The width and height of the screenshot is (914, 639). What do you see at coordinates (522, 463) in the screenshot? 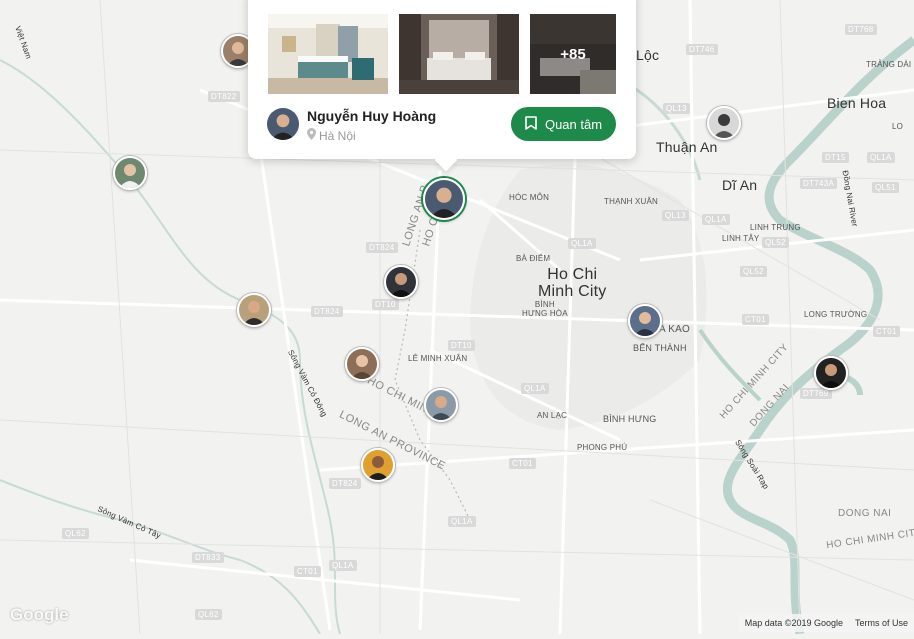
I see `shield-ct01c: CT01` at bounding box center [522, 463].